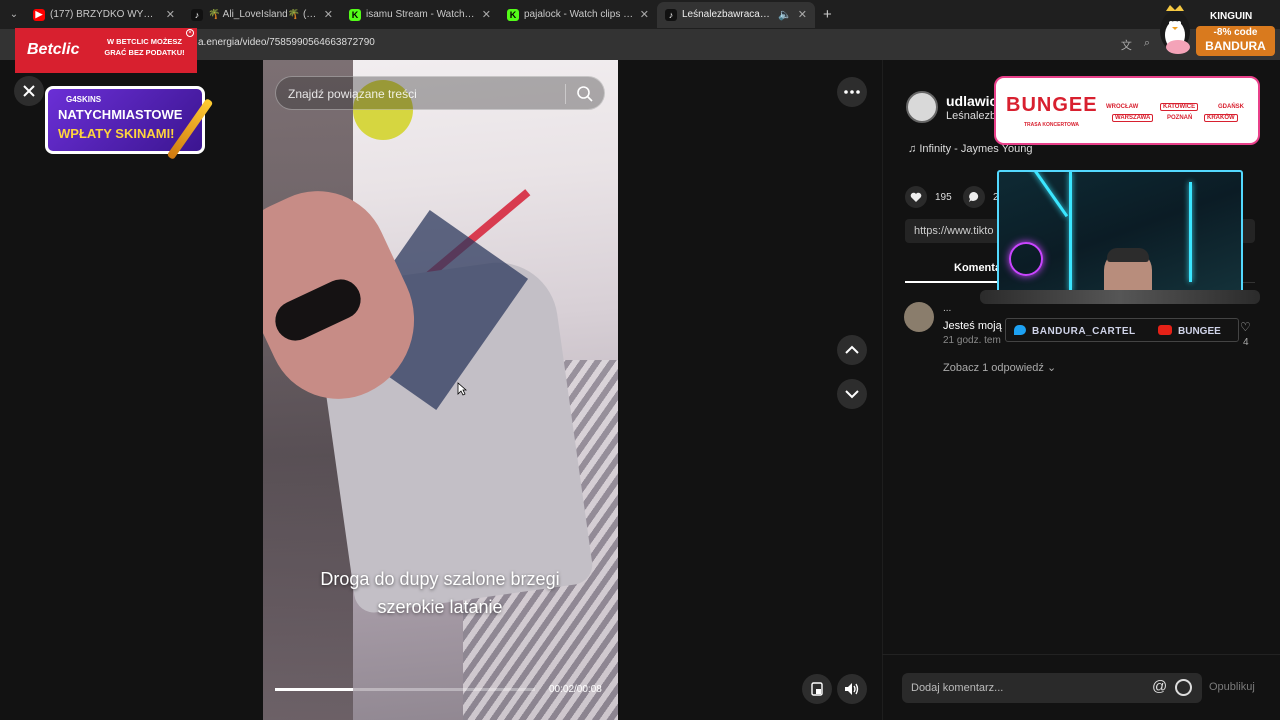 The width and height of the screenshot is (1280, 720). What do you see at coordinates (1235, 32) in the screenshot?
I see `kinguin-discount: -8% code` at bounding box center [1235, 32].